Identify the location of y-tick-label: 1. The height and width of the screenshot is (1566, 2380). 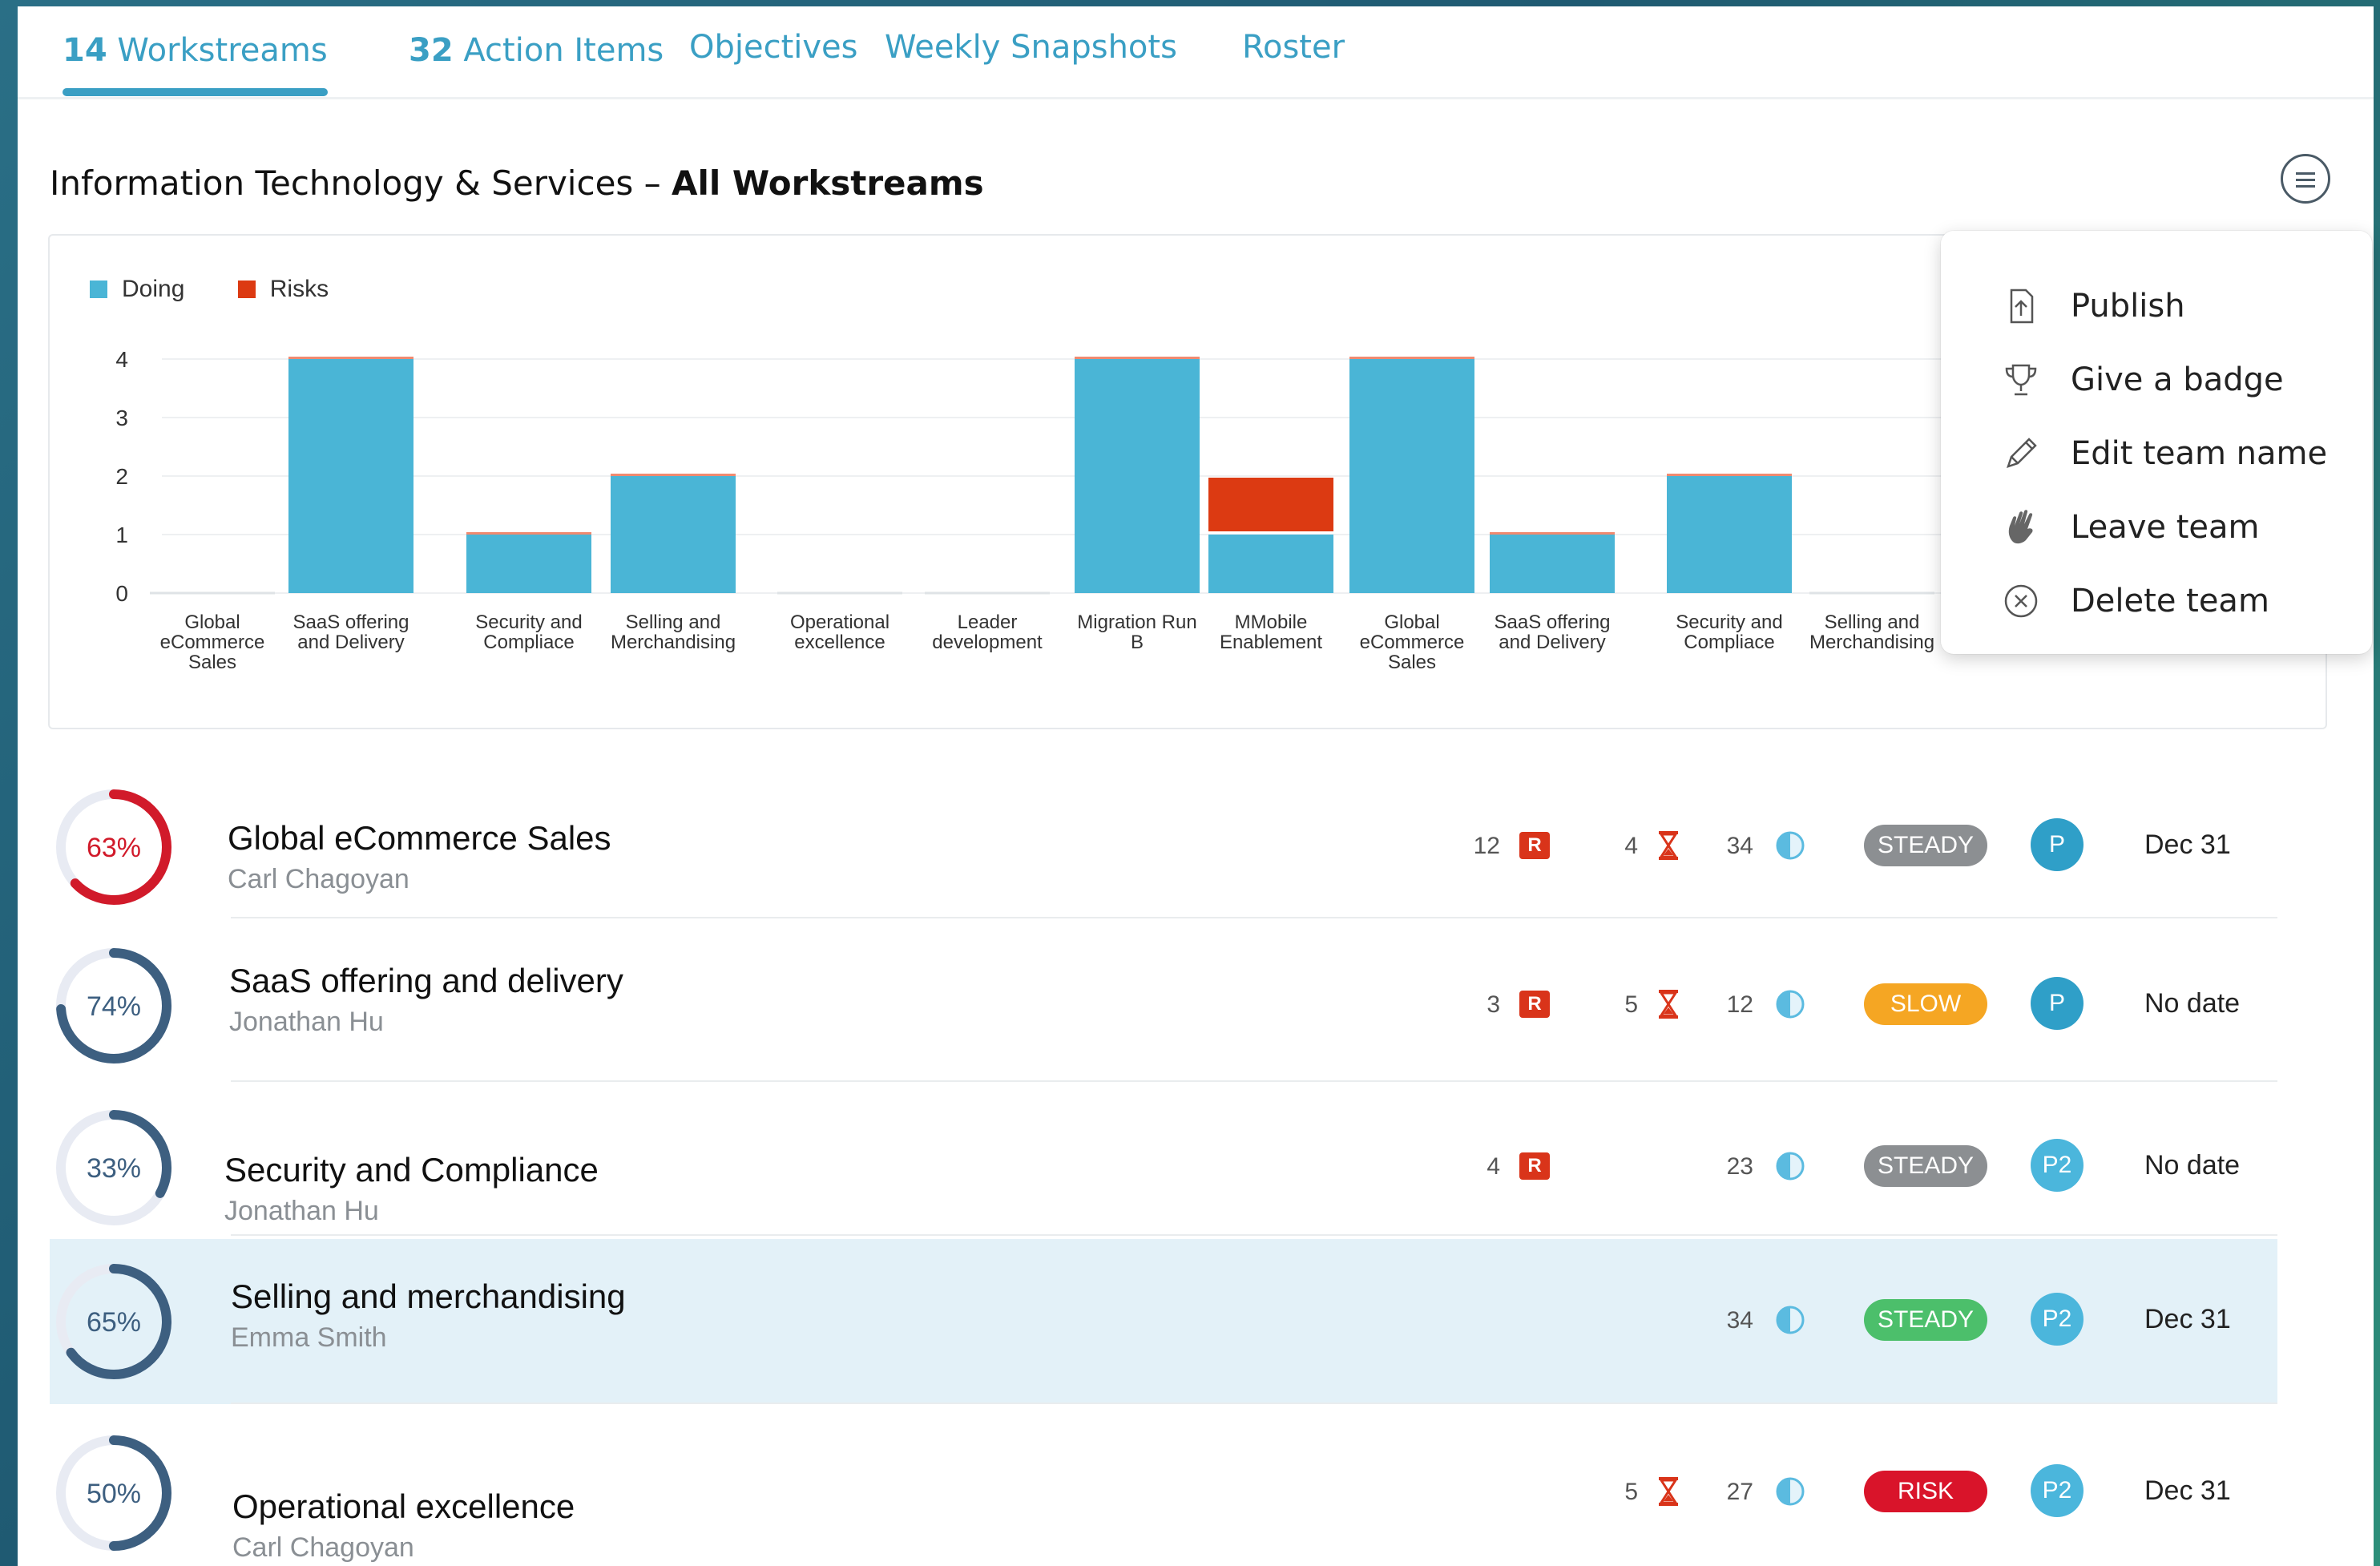
(122, 535).